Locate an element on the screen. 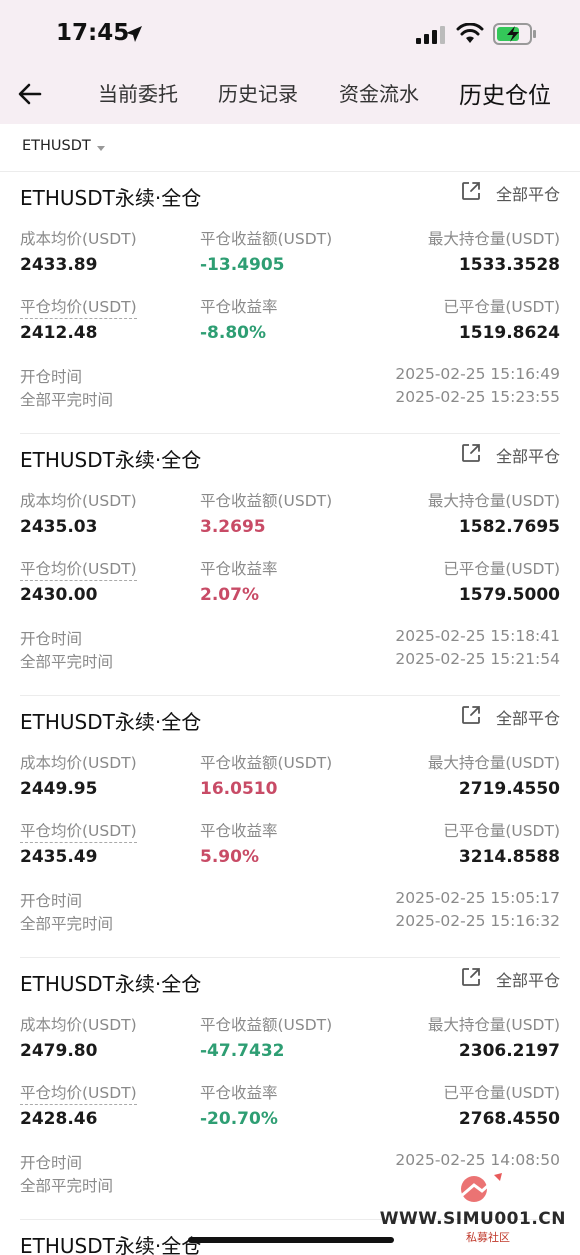 Image resolution: width=580 pixels, height=1255 pixels. full-close-time-value: 2025-02-25 15:21:54 is located at coordinates (477, 659).